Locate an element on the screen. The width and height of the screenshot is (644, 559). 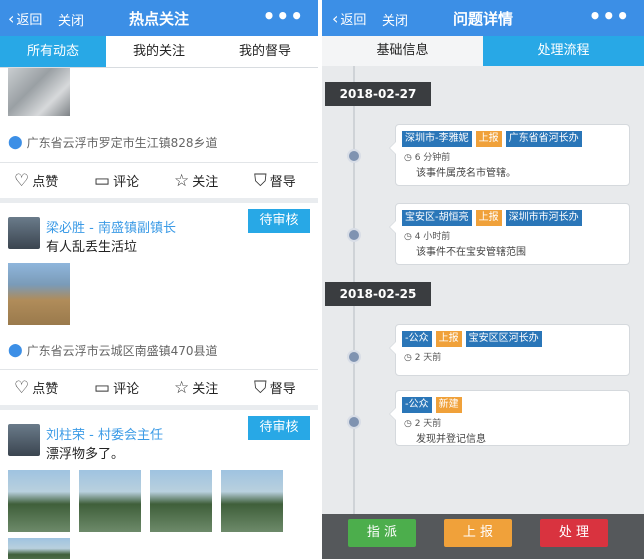
header-bar: ‹ 返回 关闭 热点关注 ••• is located at coordinates (159, 18).